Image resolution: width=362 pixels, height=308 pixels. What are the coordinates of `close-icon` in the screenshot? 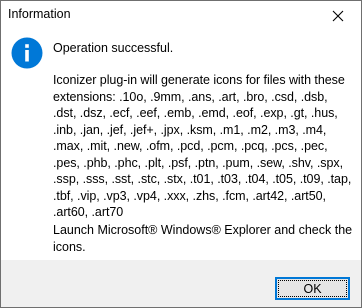 It's located at (338, 16).